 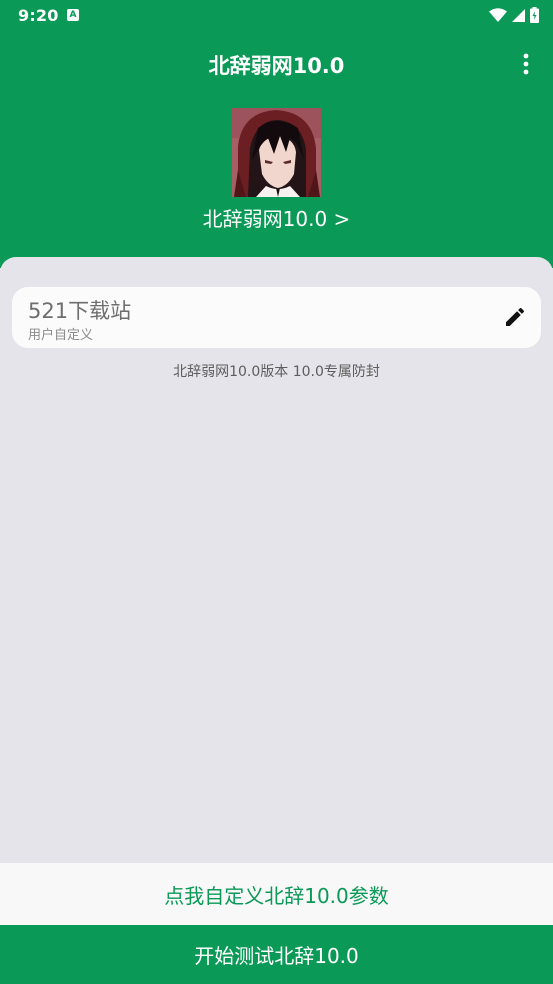 What do you see at coordinates (276, 954) in the screenshot?
I see `start-test-button: 开始测试北辞10.0` at bounding box center [276, 954].